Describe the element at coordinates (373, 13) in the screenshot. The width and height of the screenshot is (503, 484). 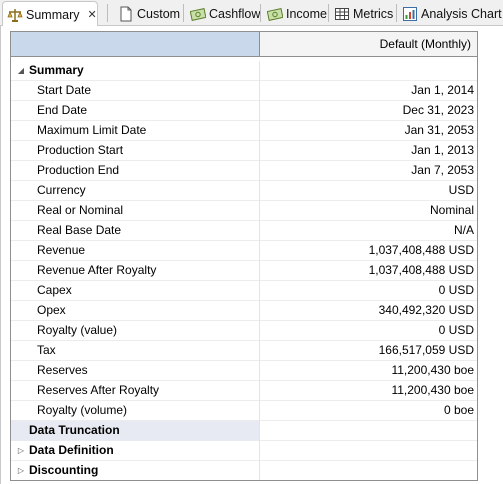
I see `tab-metrics-label: Metrics` at that location.